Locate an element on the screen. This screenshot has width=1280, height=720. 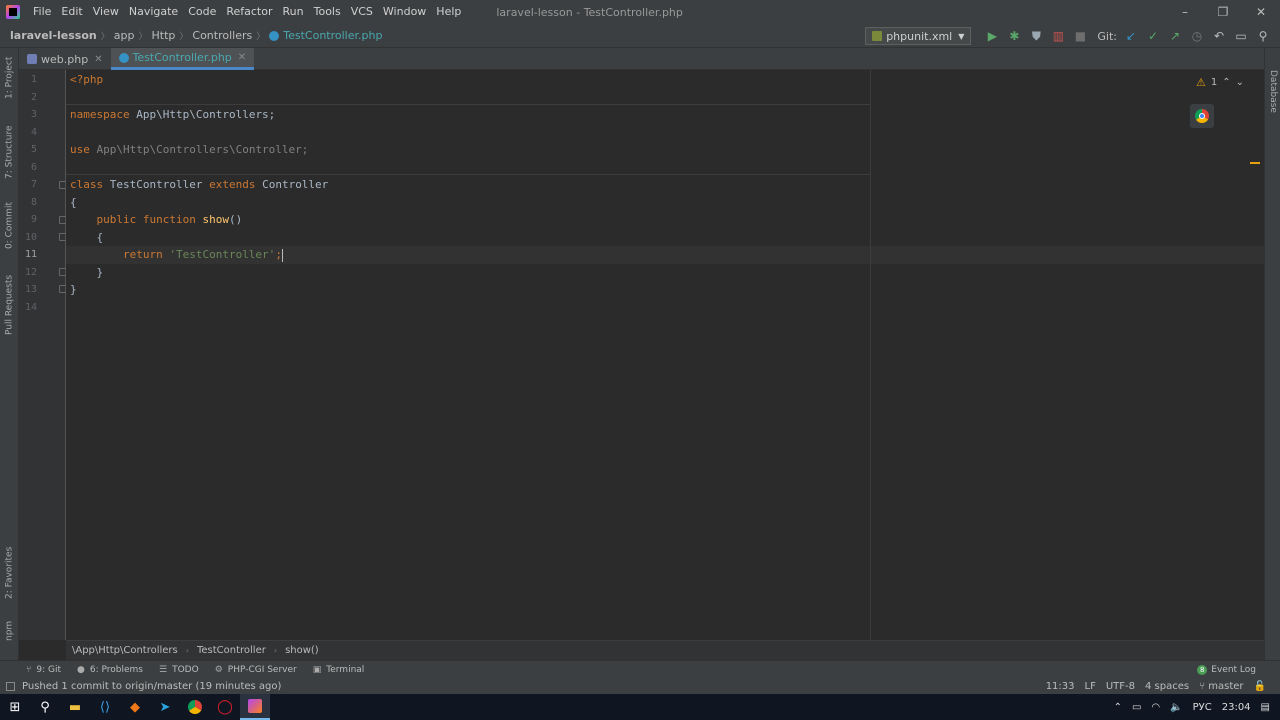
problems-tool-button: ● 6: Problems is located at coordinates (110, 670).